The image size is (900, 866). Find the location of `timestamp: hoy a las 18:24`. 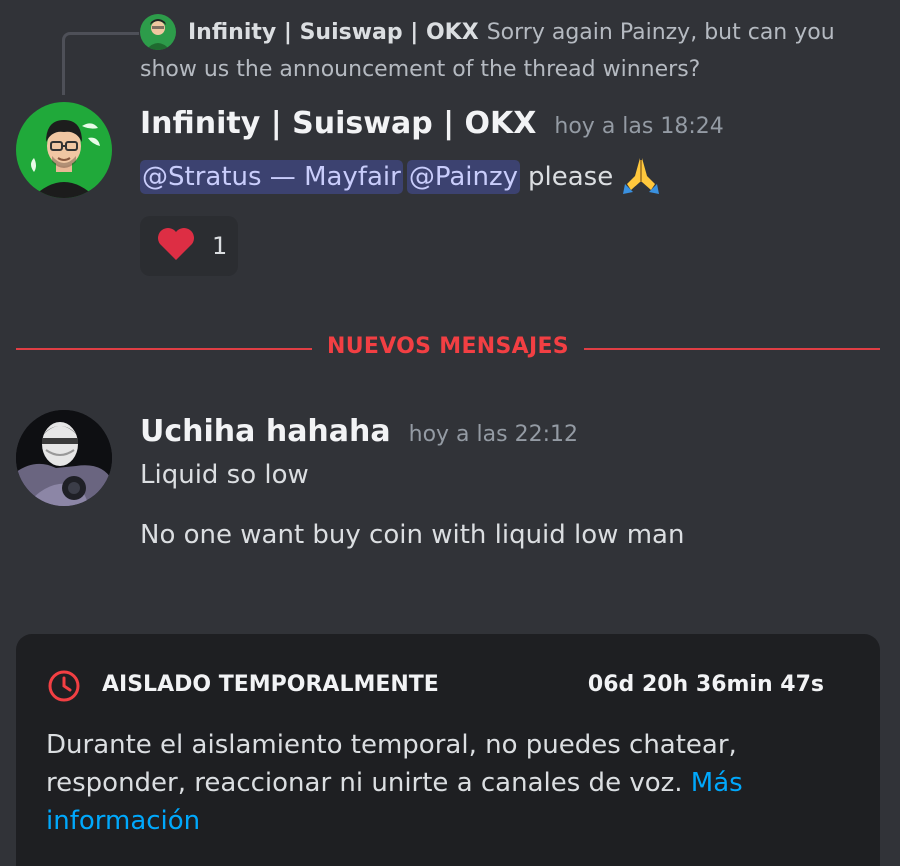

timestamp: hoy a las 18:24 is located at coordinates (639, 126).